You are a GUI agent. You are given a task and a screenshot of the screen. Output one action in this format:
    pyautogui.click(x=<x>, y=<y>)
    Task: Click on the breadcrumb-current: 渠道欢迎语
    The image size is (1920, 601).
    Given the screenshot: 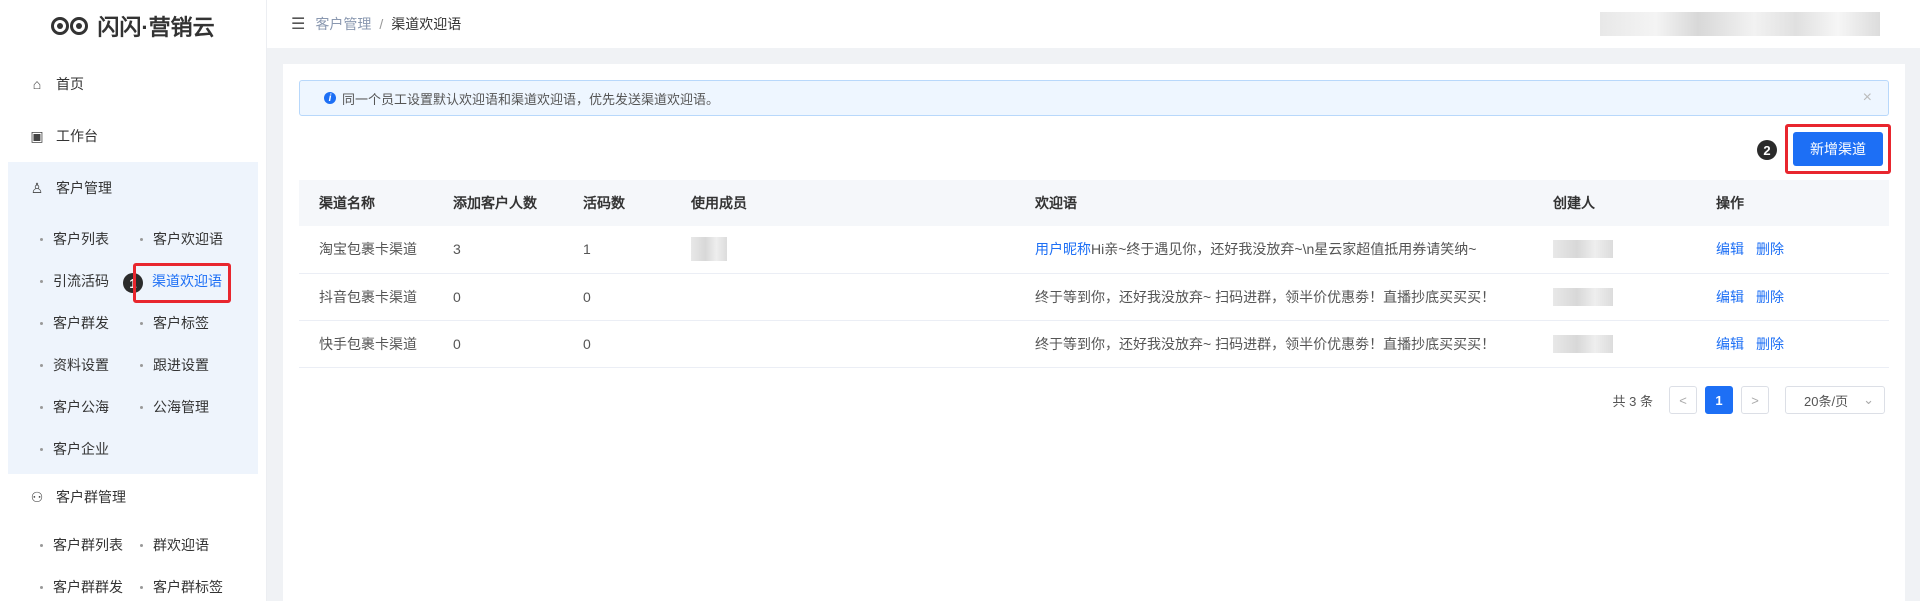 What is the action you would take?
    pyautogui.click(x=426, y=24)
    